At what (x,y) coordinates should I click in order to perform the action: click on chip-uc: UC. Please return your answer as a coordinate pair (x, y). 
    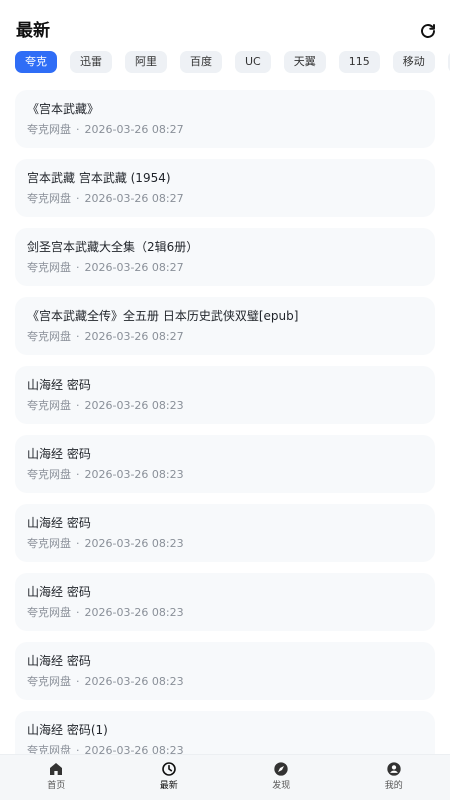
    Looking at the image, I should click on (253, 62).